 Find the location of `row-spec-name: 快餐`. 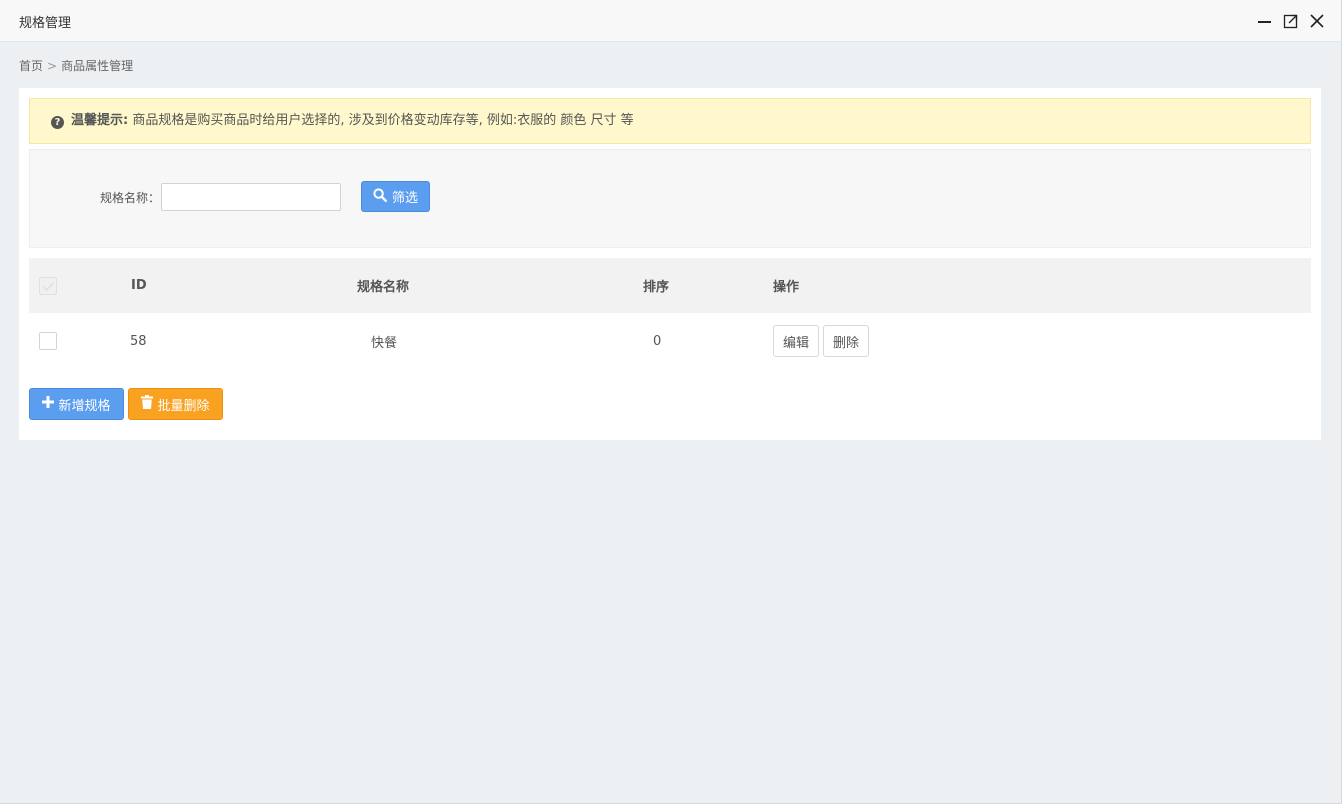

row-spec-name: 快餐 is located at coordinates (384, 343).